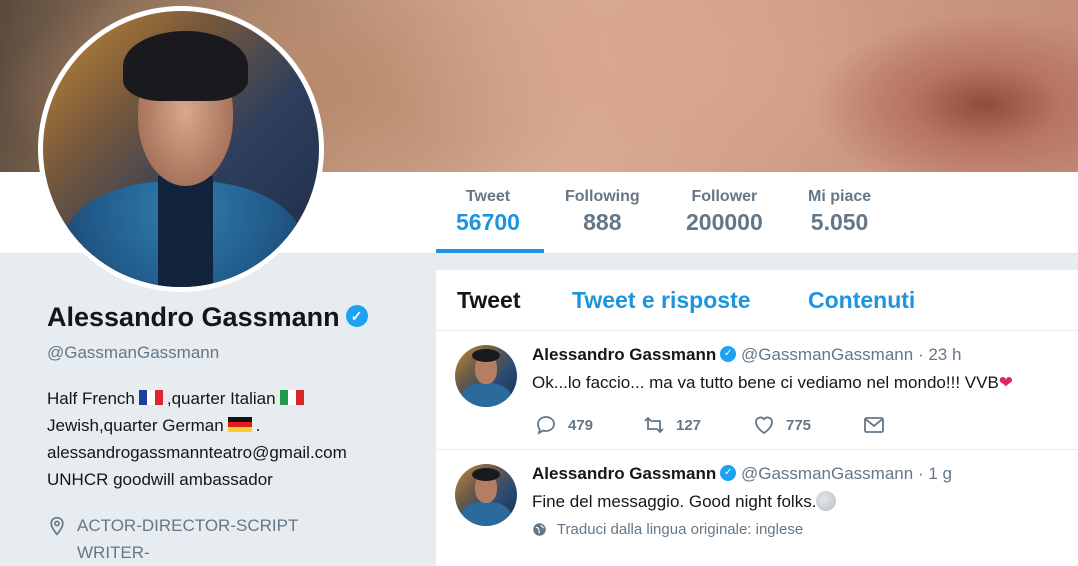  I want to click on stat-label: Tweet, so click(488, 196).